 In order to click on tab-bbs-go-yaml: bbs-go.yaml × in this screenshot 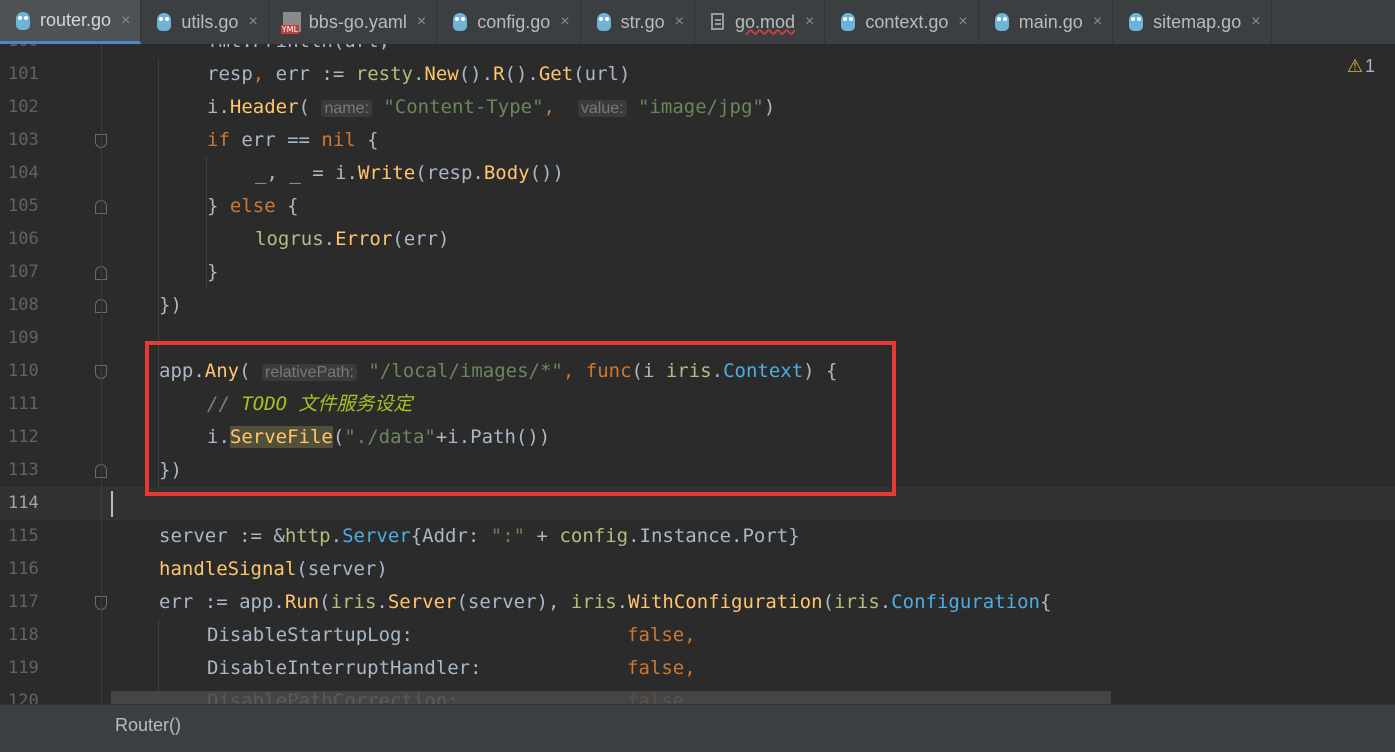, I will do `click(353, 22)`.